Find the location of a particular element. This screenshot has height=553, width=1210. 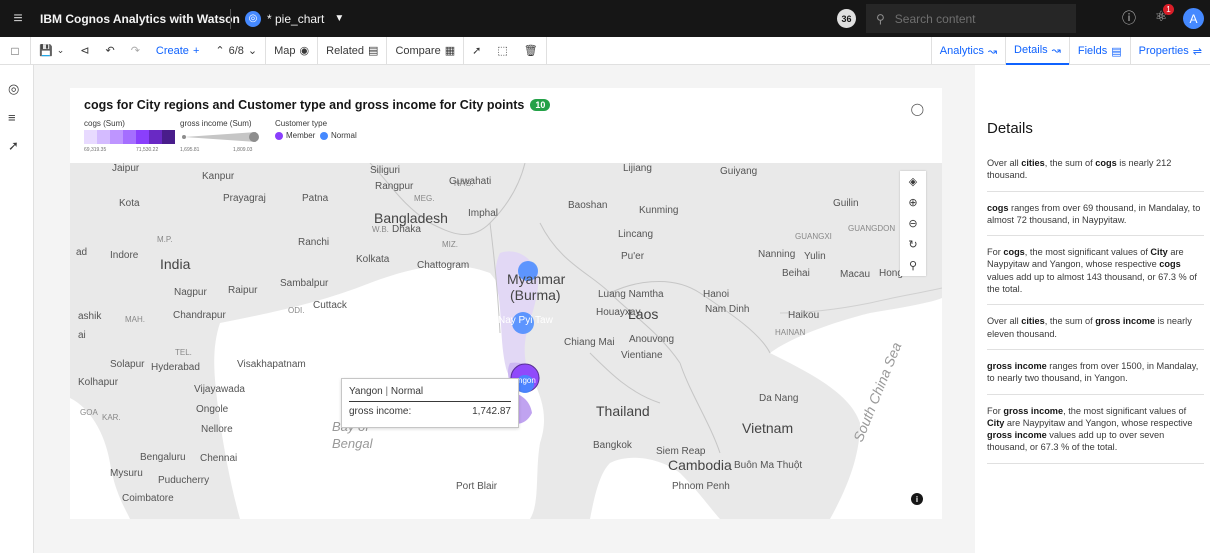

undo-button: ↶ is located at coordinates (109, 51).